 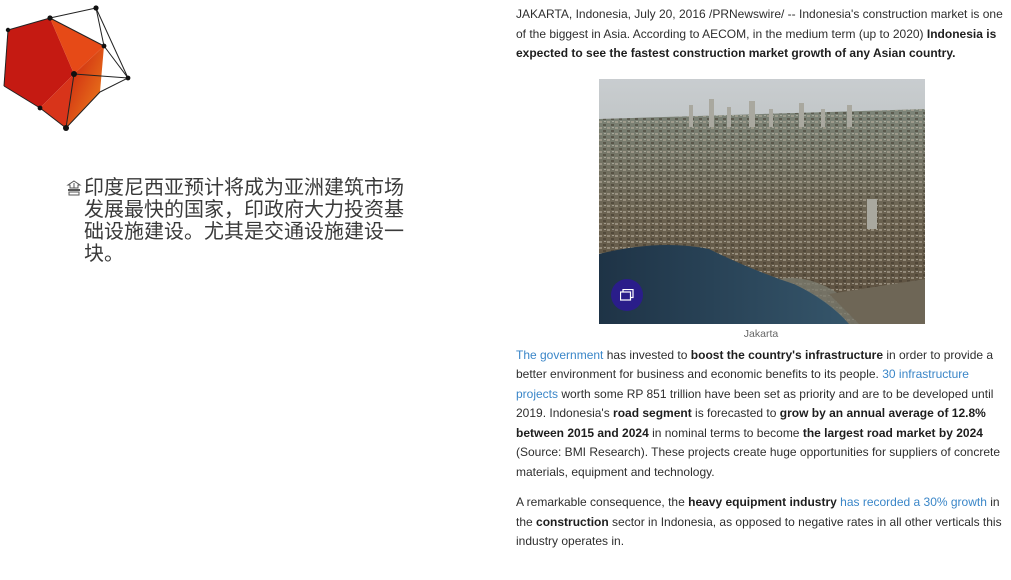 I want to click on bold-run: the largest road market by 2024, so click(x=892, y=432).